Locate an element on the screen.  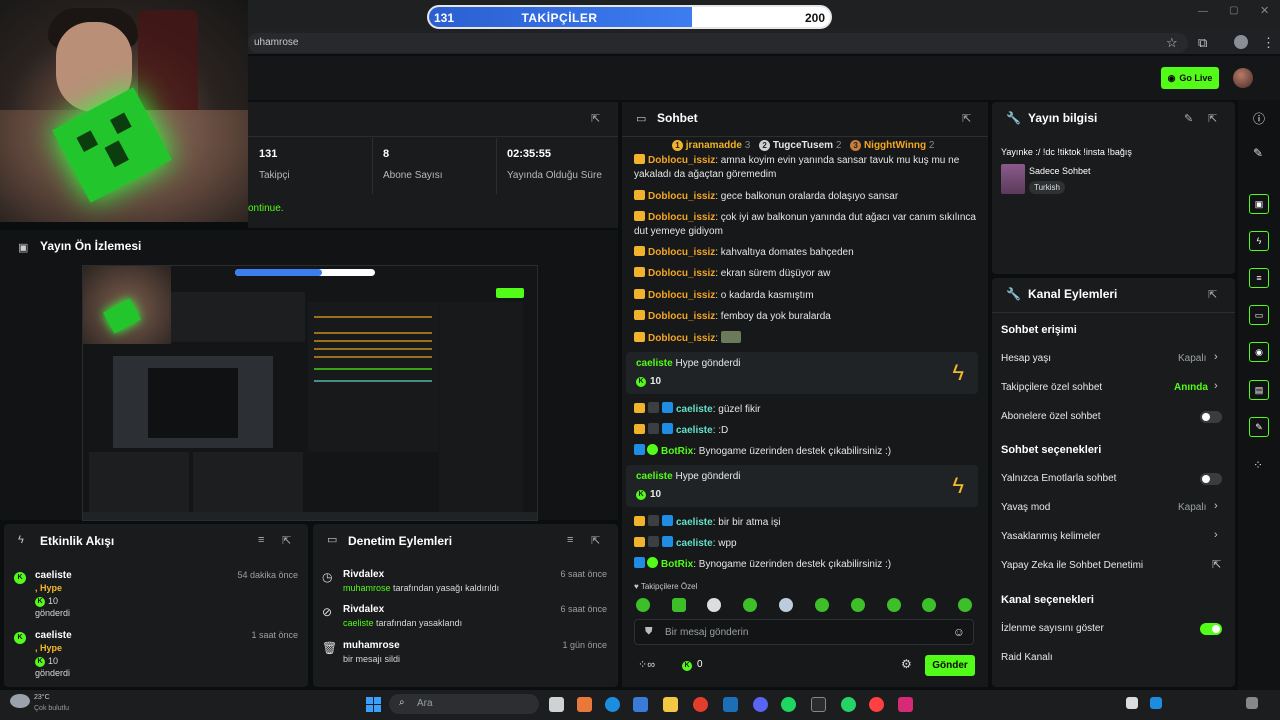
continue-link: ontinue. is located at coordinates (266, 208).